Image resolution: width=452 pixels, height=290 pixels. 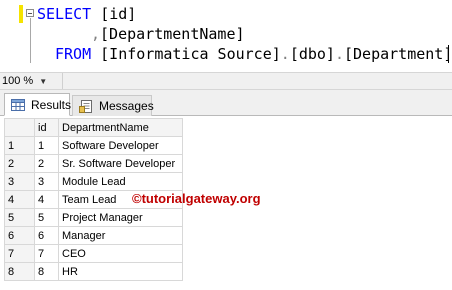 I want to click on table-row: 3 3 Module Lead, so click(x=93, y=181).